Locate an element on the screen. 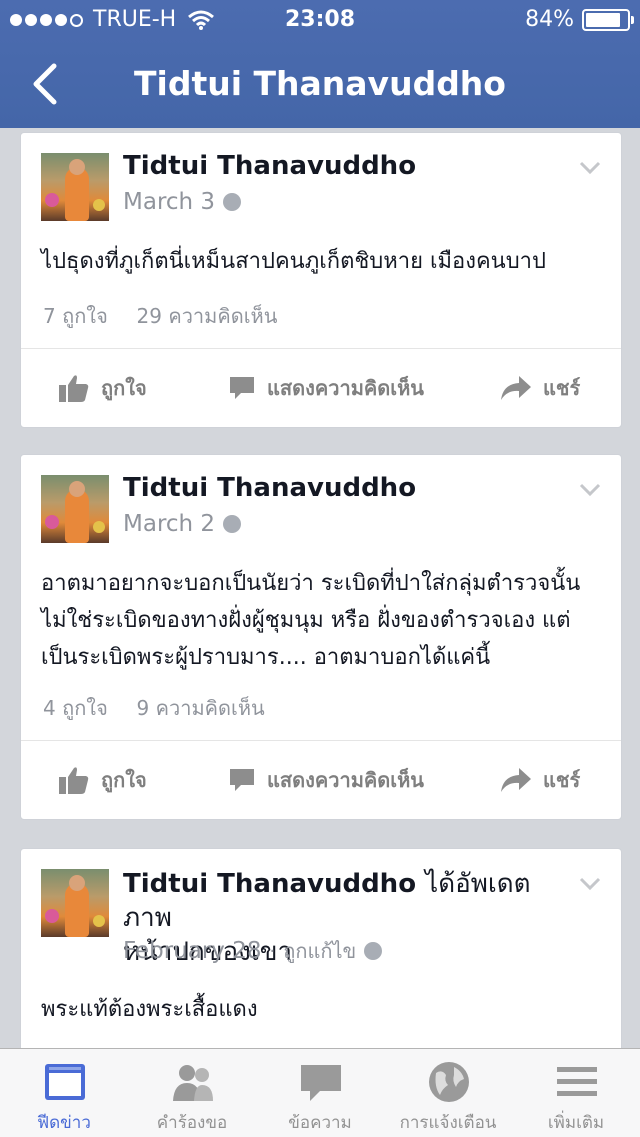 The width and height of the screenshot is (640, 1137). edited-label: ถูกแก้ไข is located at coordinates (319, 951).